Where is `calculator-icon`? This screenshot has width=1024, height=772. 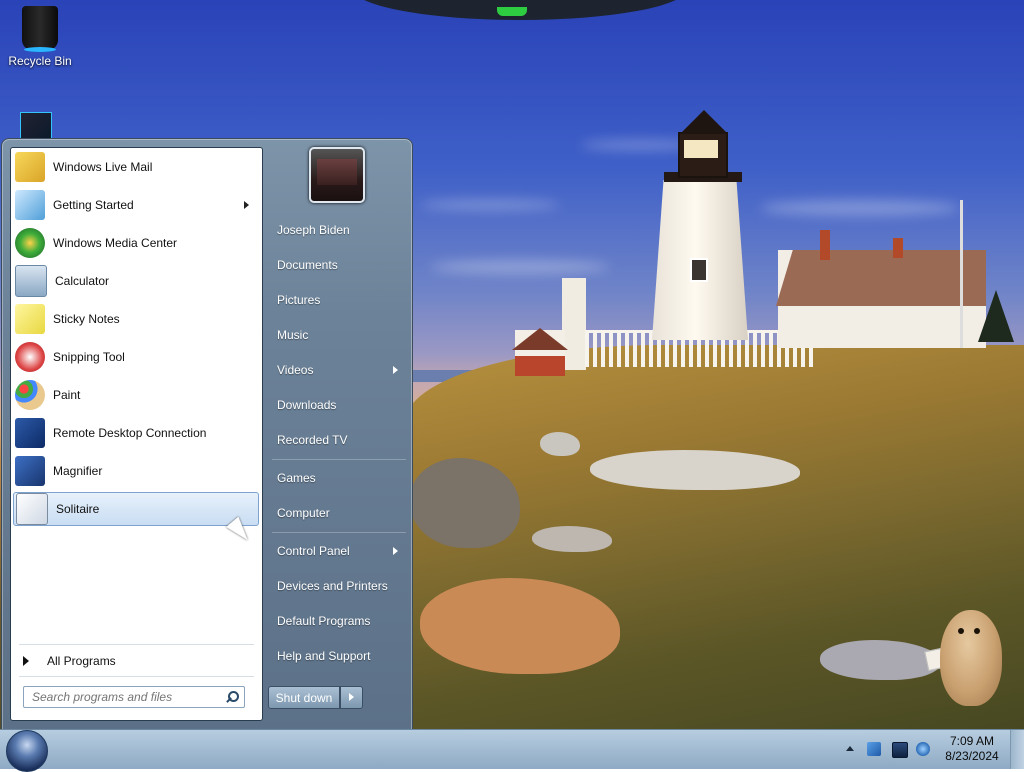 calculator-icon is located at coordinates (31, 281).